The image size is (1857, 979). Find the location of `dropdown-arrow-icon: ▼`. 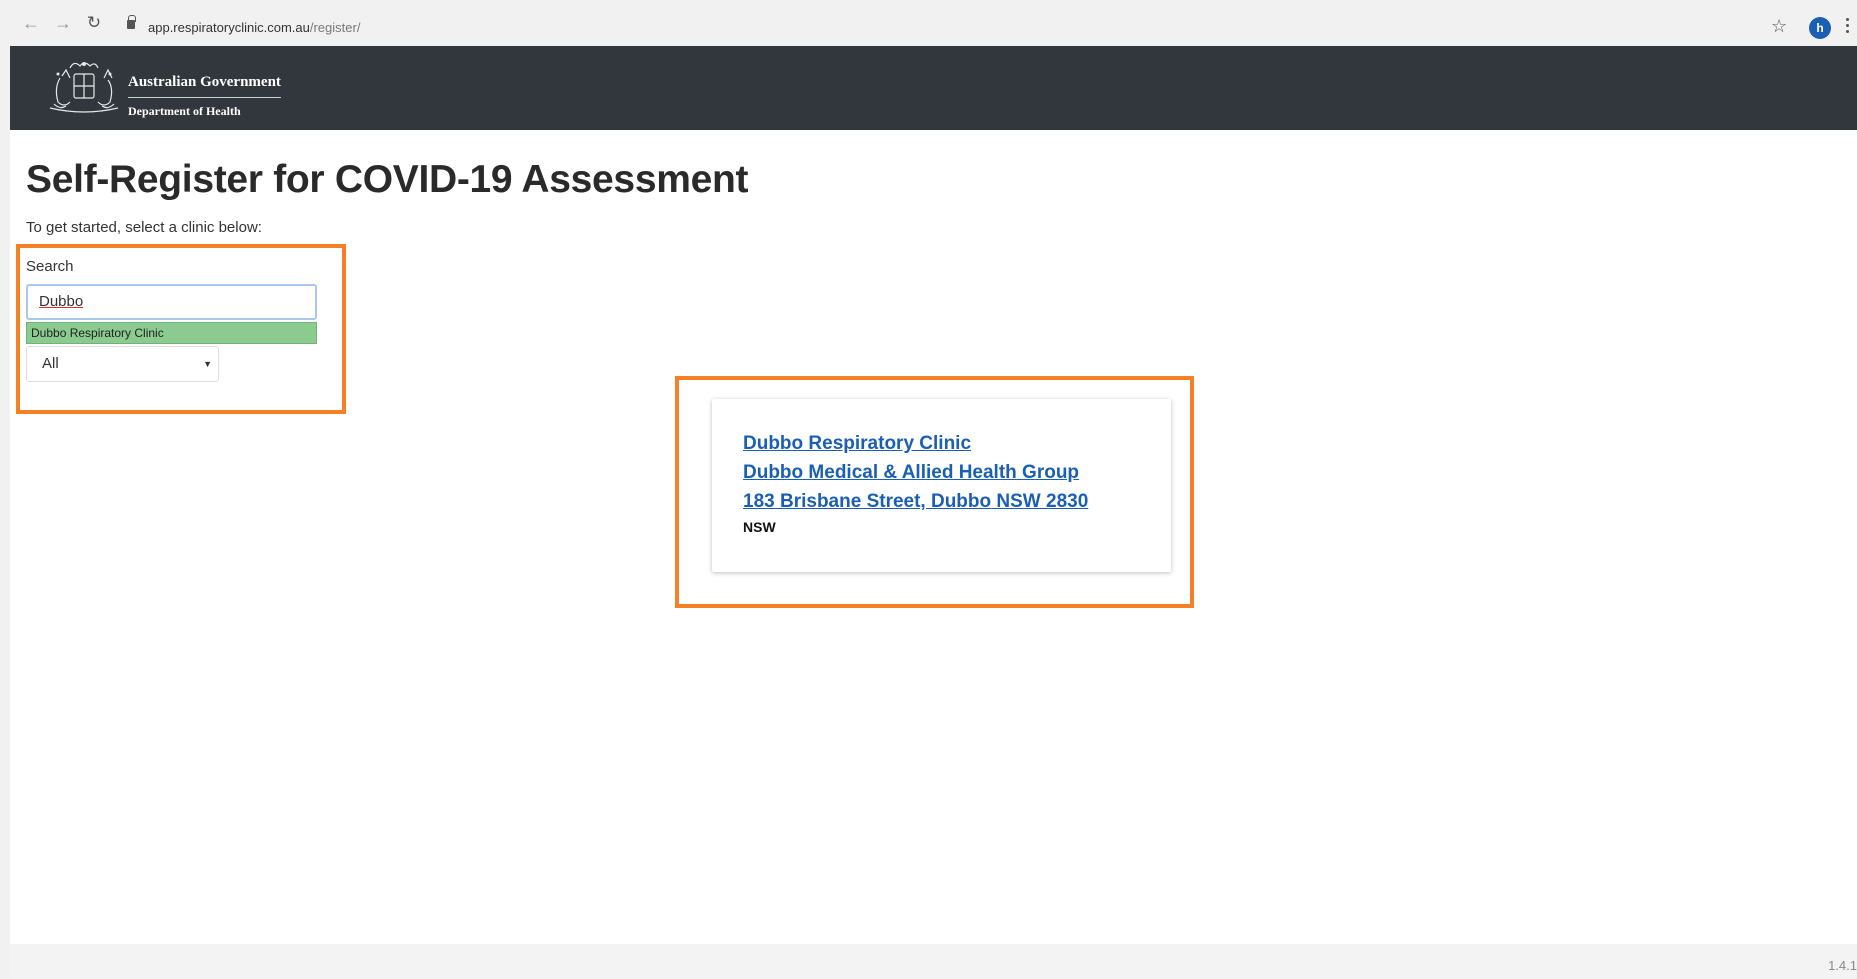

dropdown-arrow-icon: ▼ is located at coordinates (207, 364).